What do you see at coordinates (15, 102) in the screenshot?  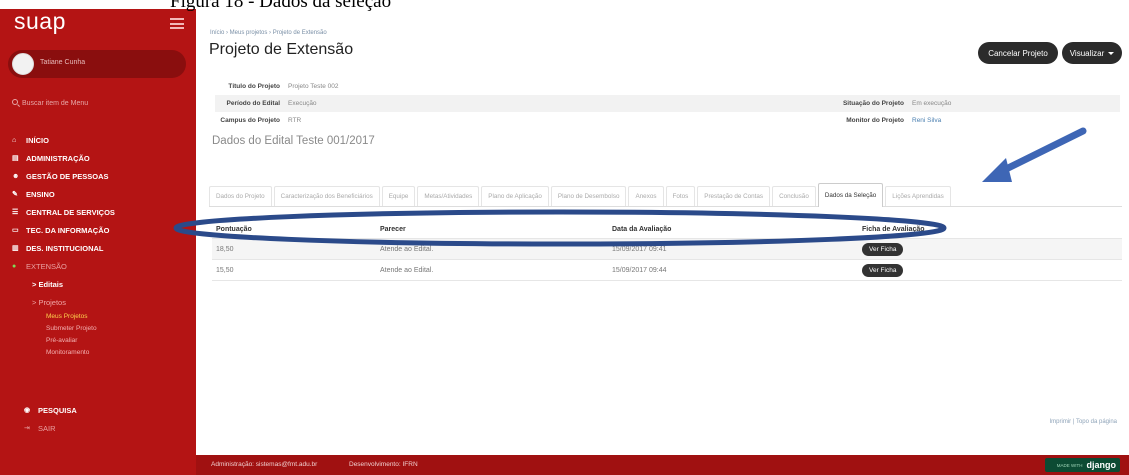 I see `search-icon` at bounding box center [15, 102].